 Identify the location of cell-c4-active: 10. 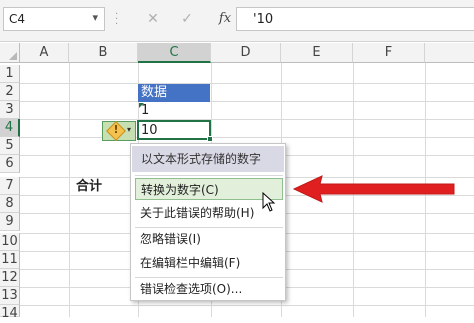
(174, 130).